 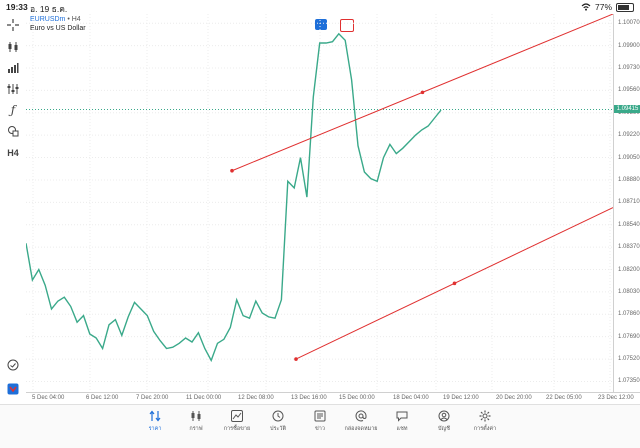 I want to click on candlestick-icon, so click(x=13, y=47).